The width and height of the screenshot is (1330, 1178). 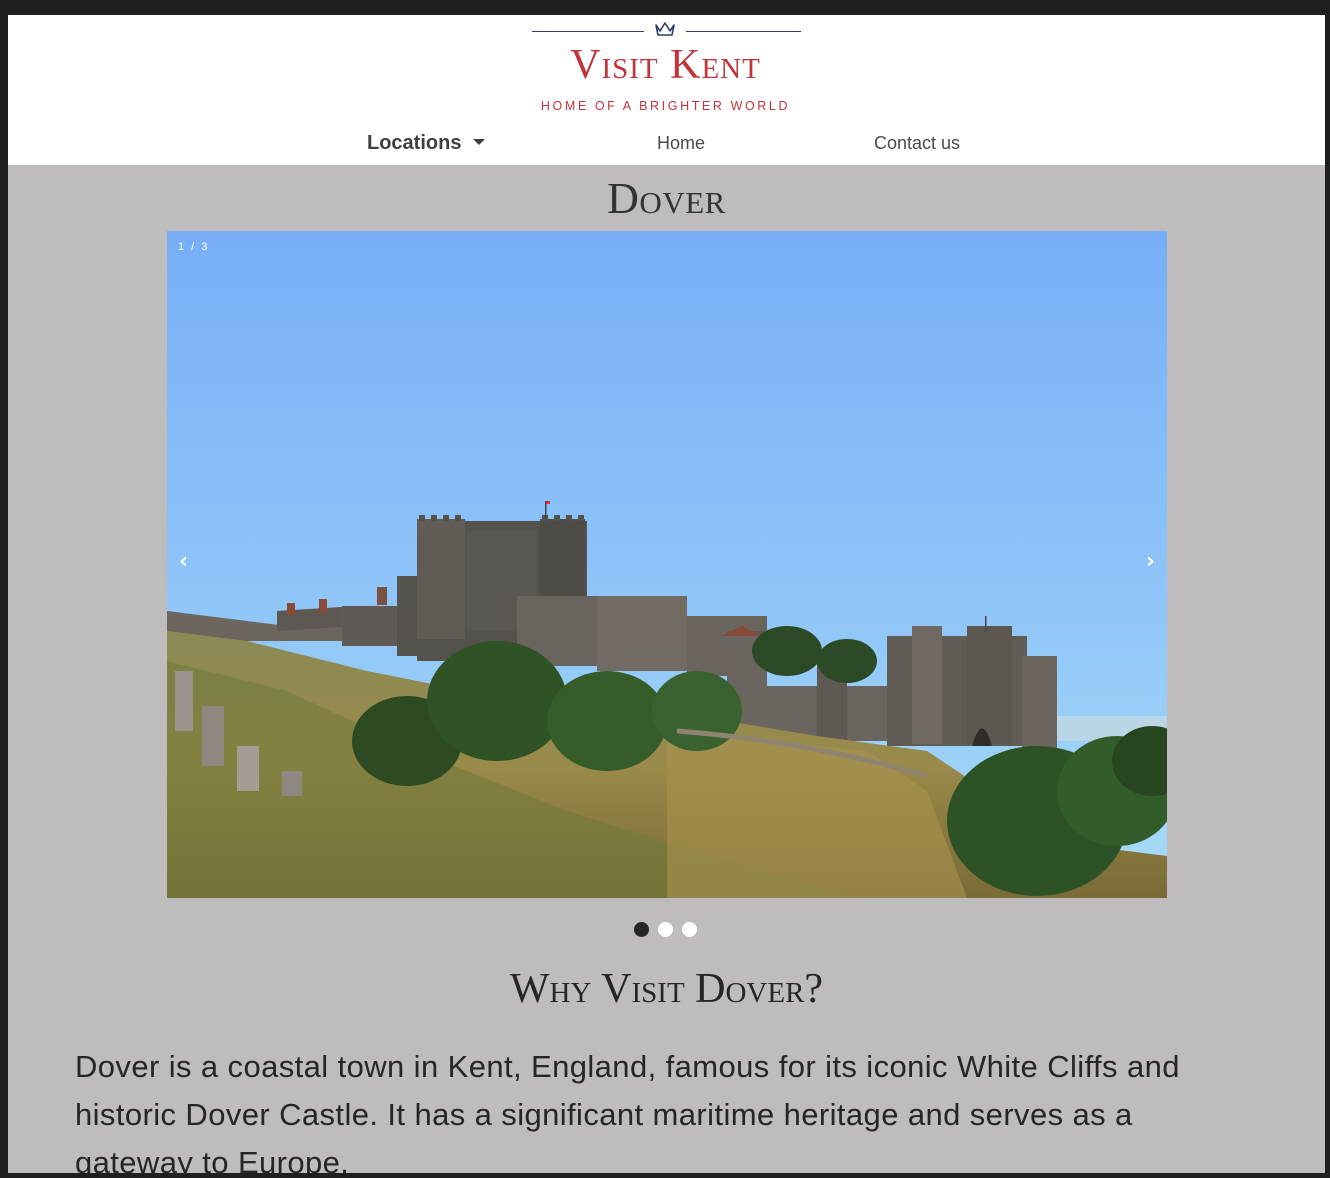 I want to click on chevron-down-icon, so click(x=479, y=141).